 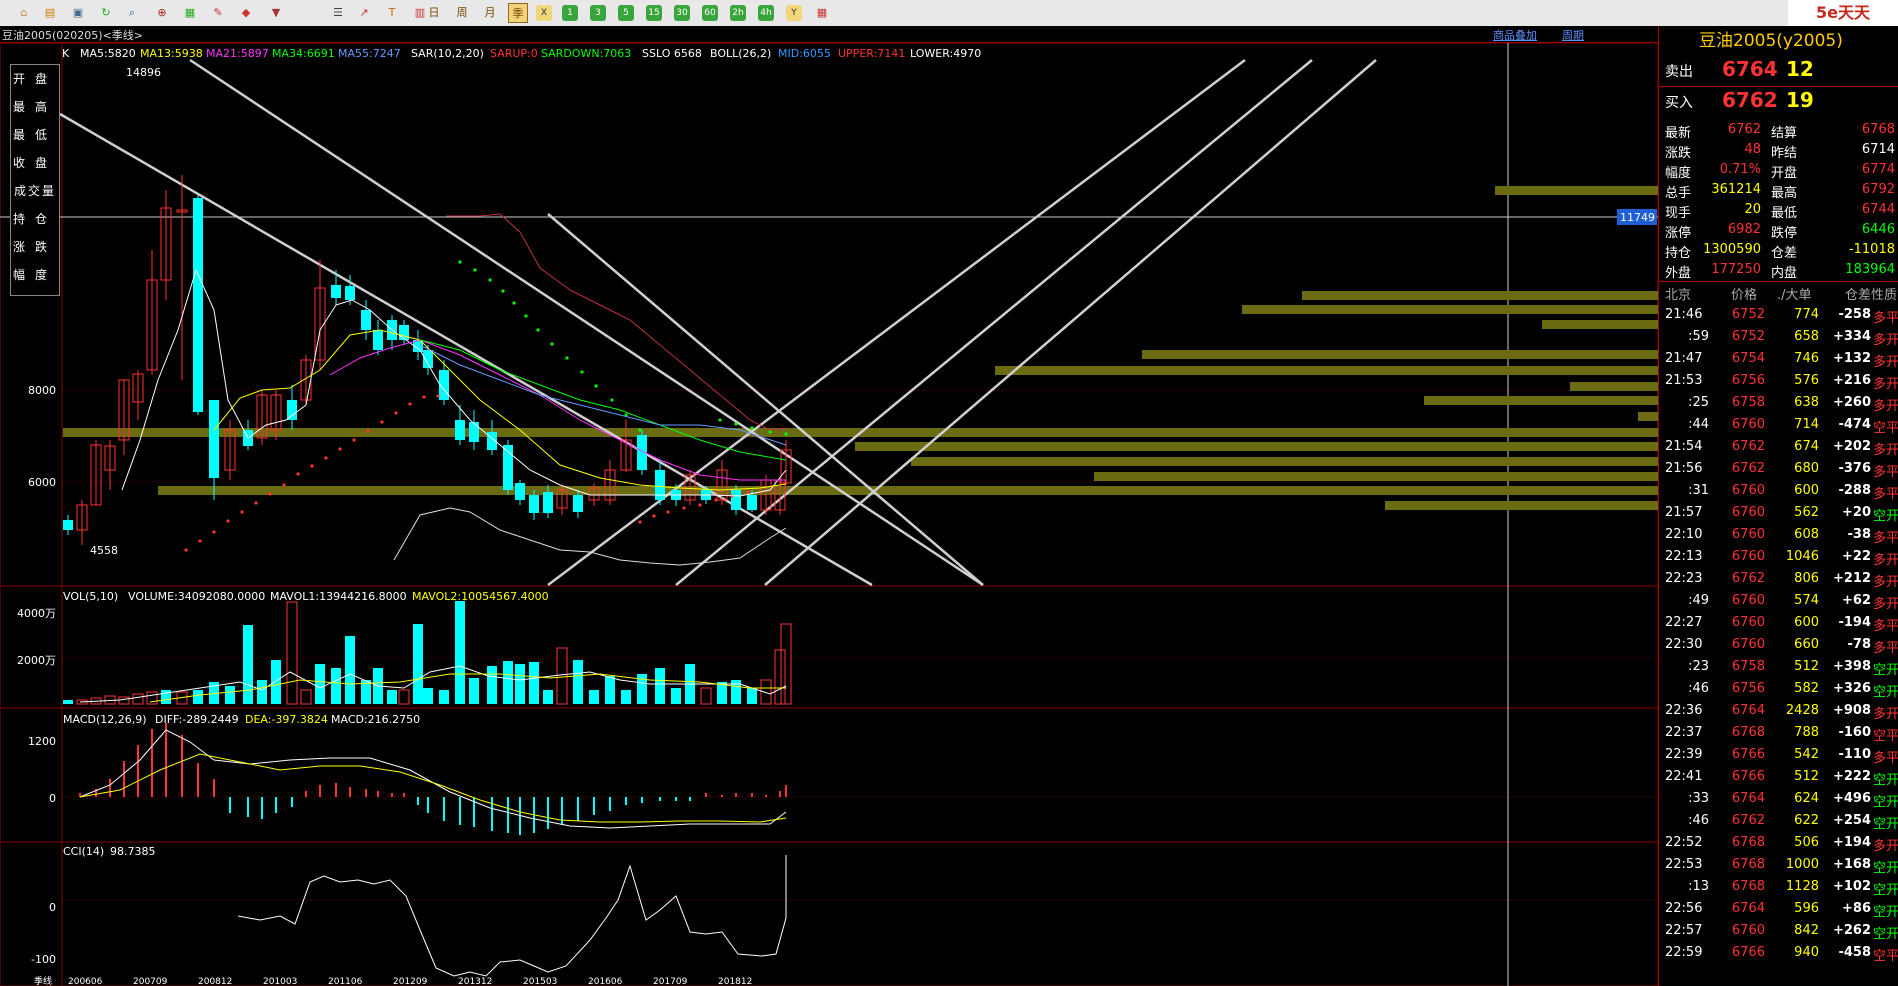 What do you see at coordinates (1778, 359) in the screenshot?
I see `tick-row: 21:47 6754 746 +132 多开` at bounding box center [1778, 359].